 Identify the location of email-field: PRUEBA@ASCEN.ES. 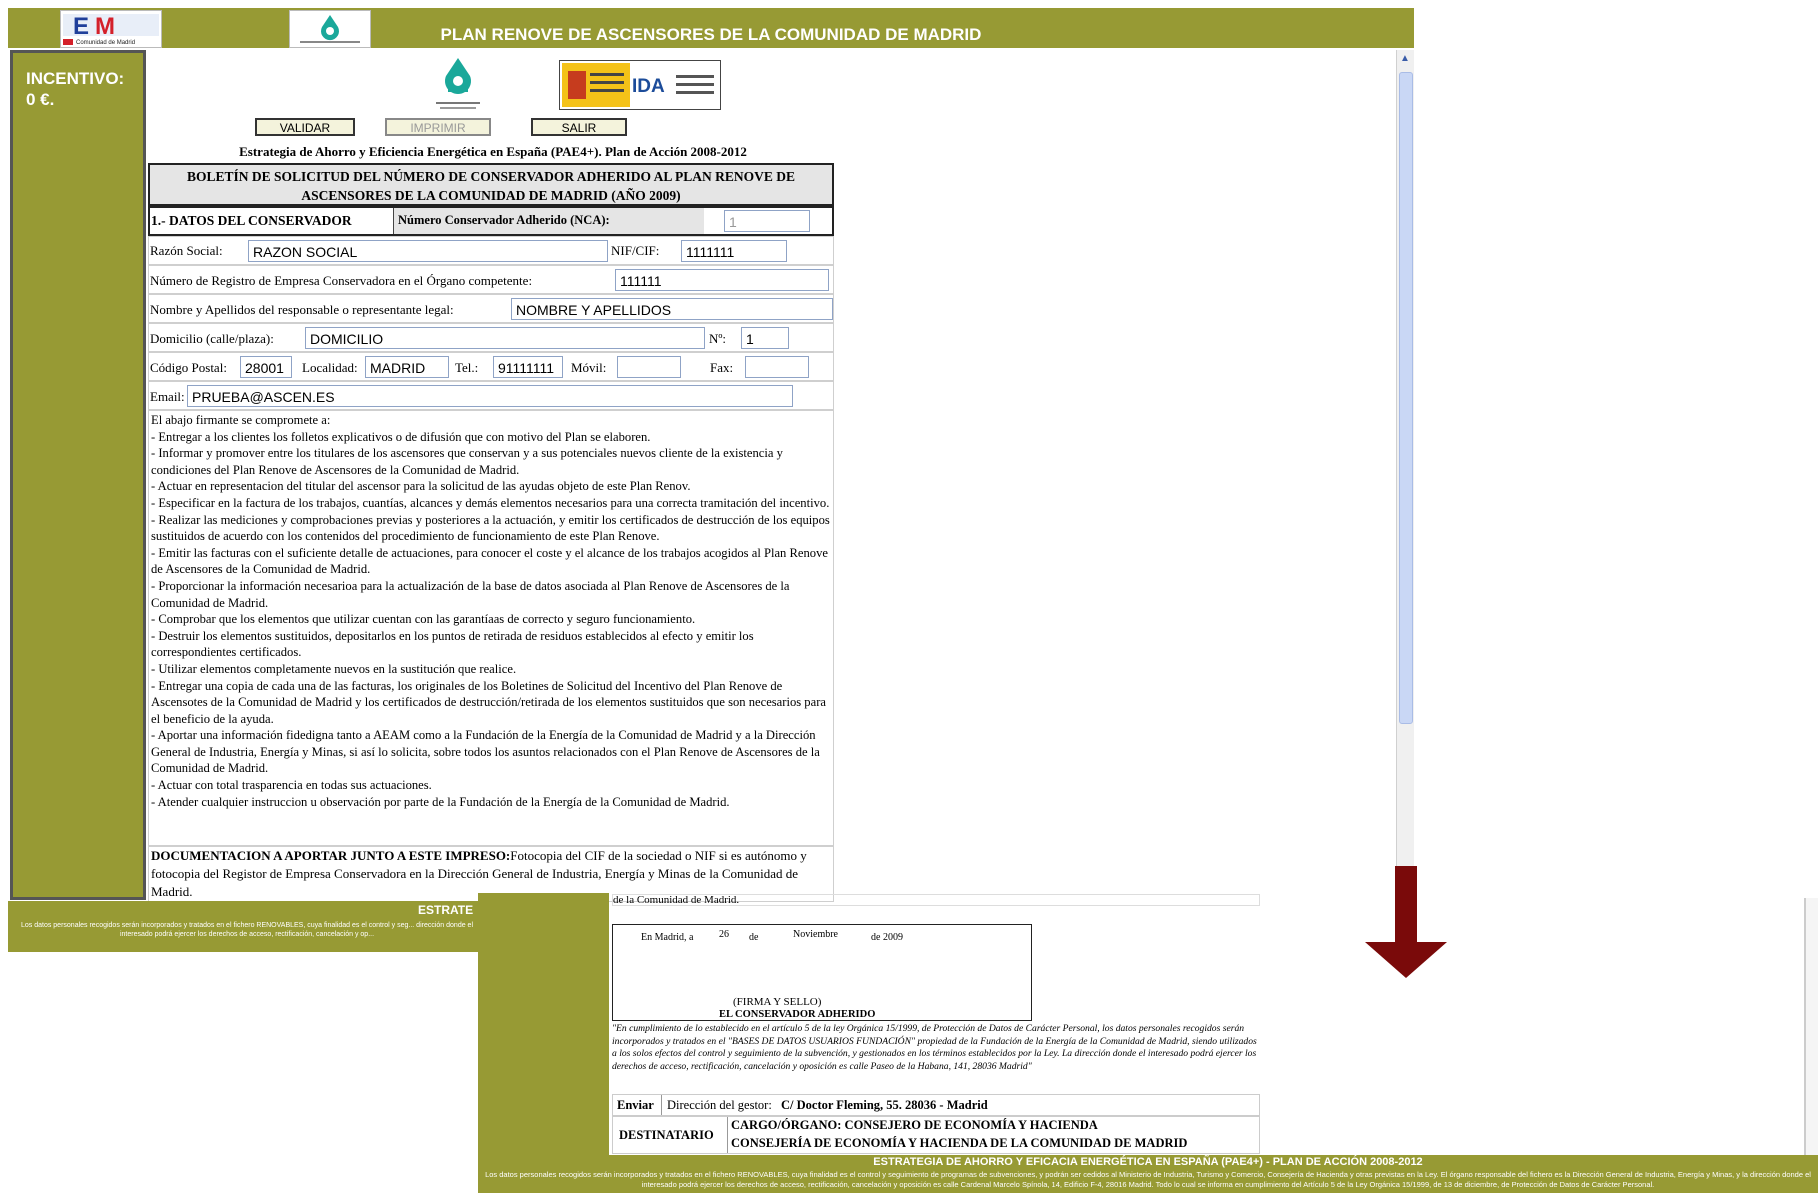
(490, 396).